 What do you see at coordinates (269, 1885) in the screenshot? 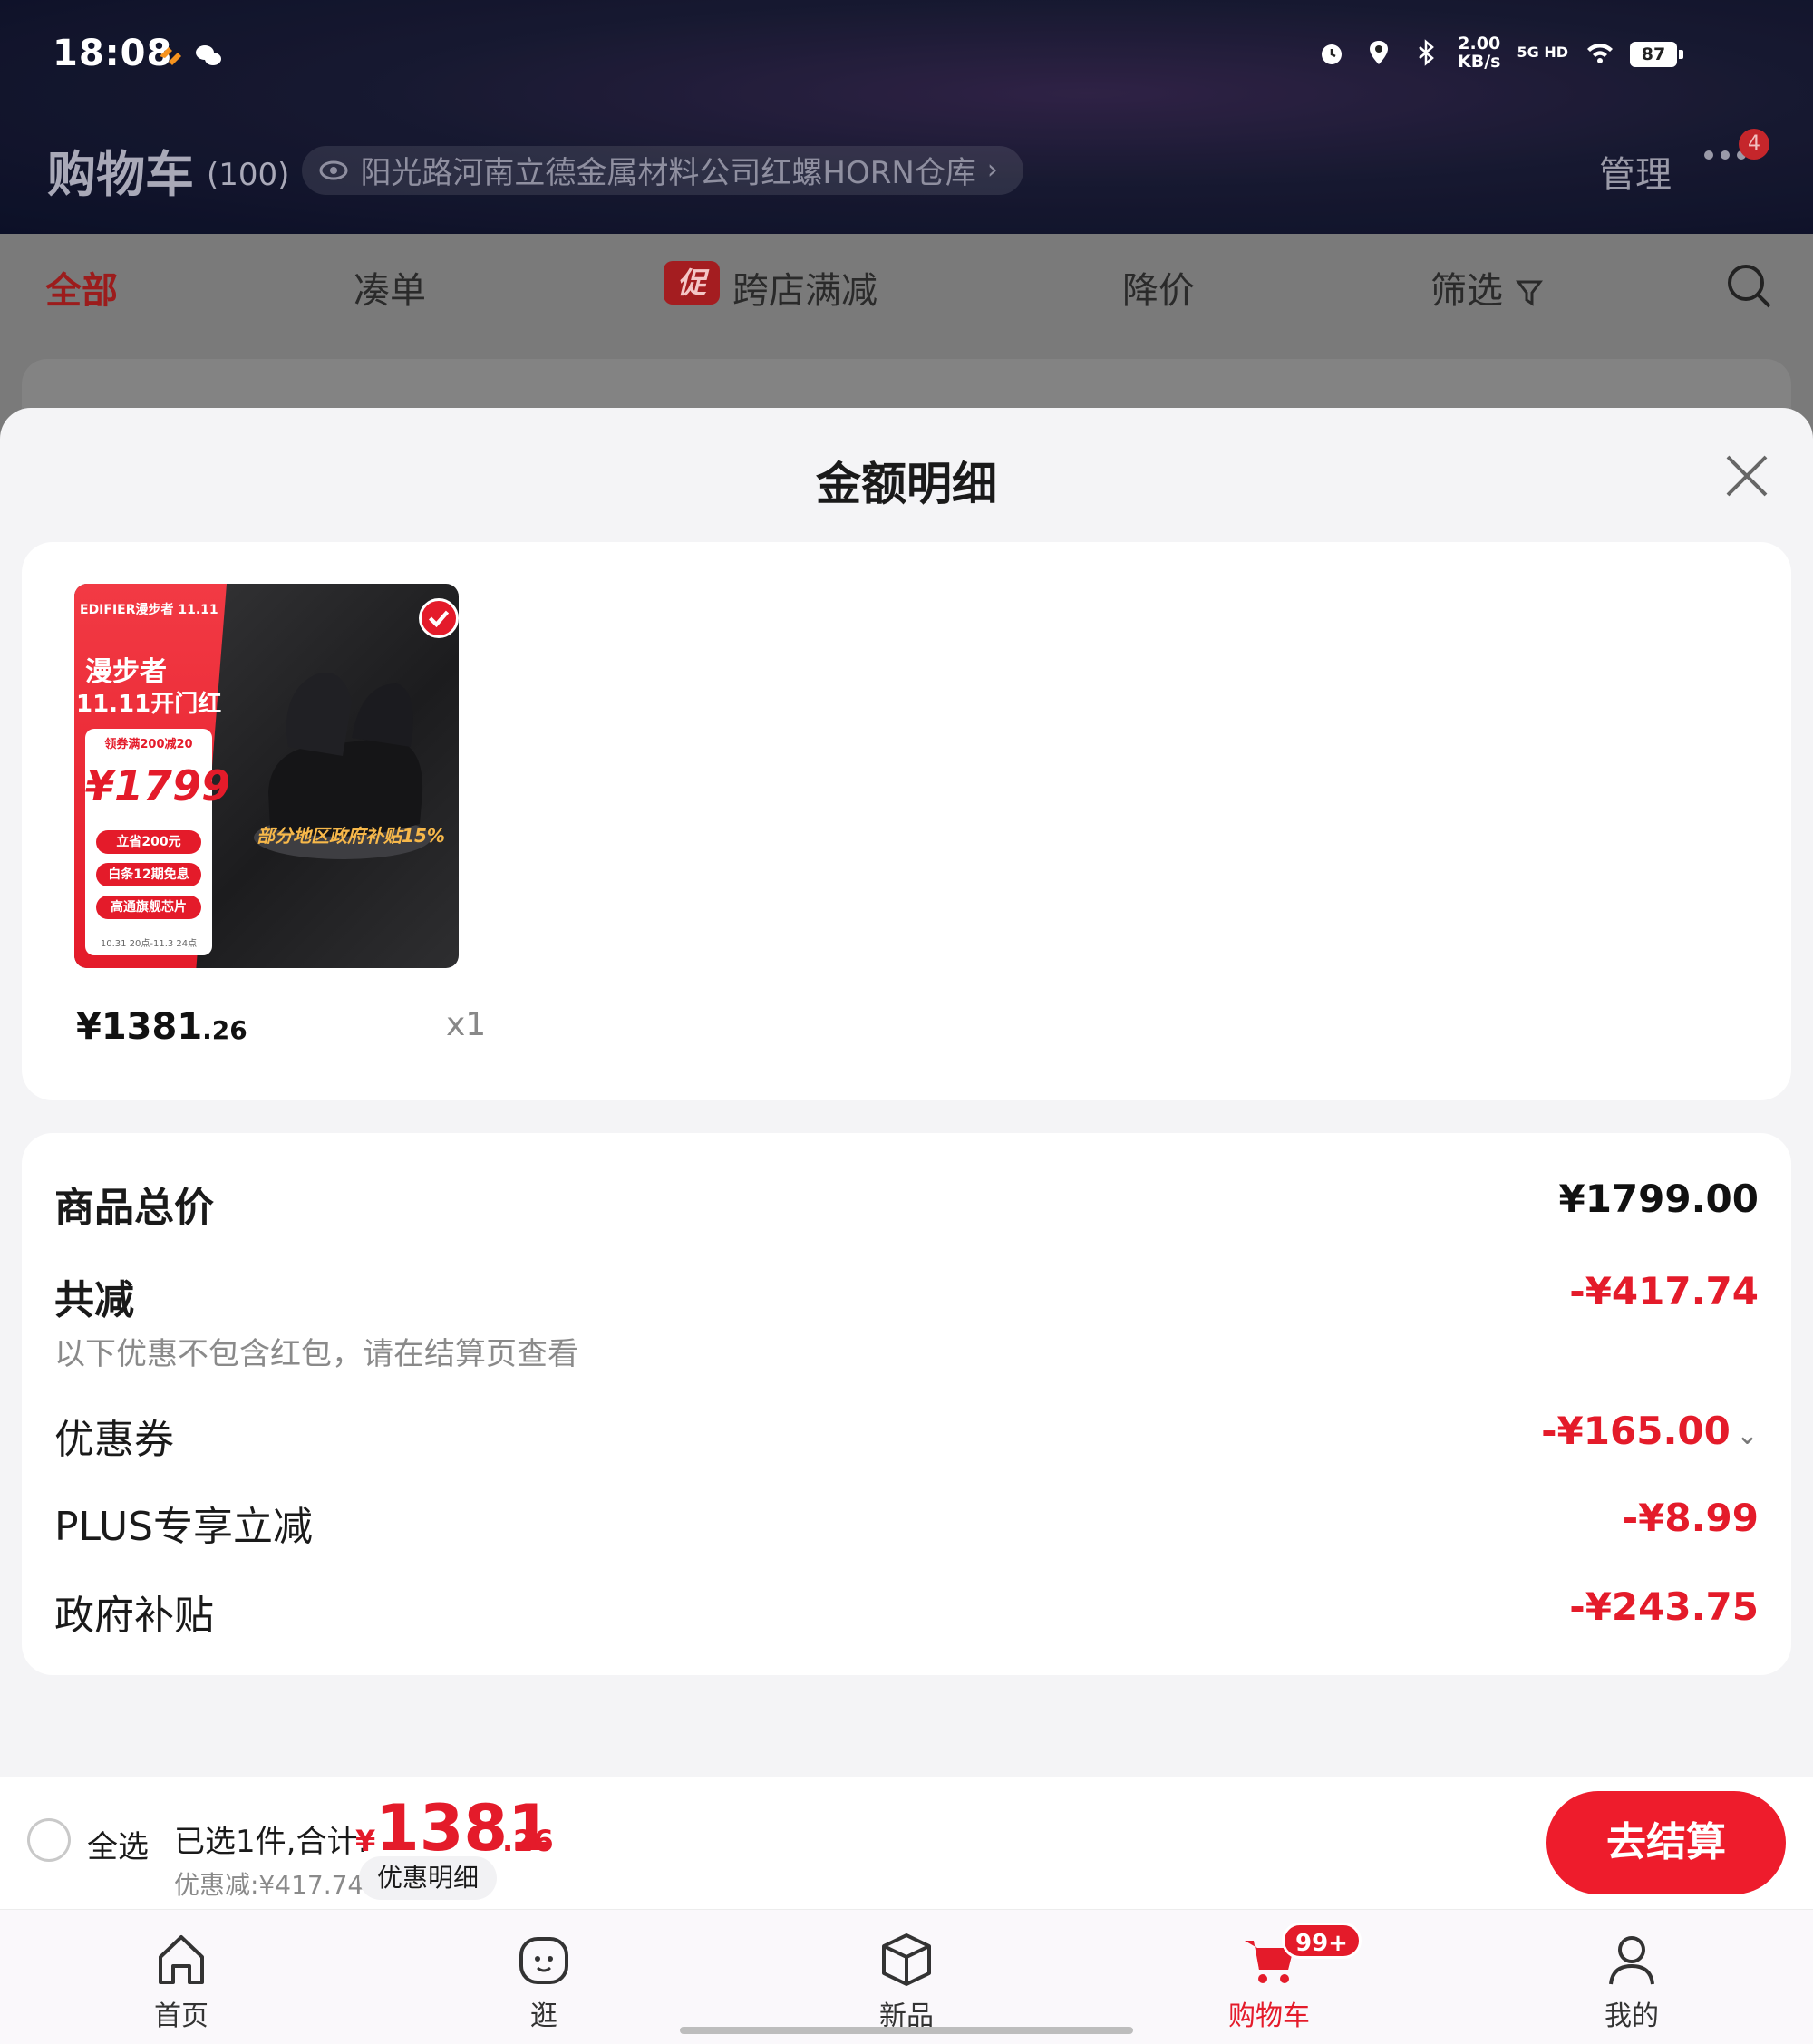
I see `discount-summary: 优惠减:¥417.74` at bounding box center [269, 1885].